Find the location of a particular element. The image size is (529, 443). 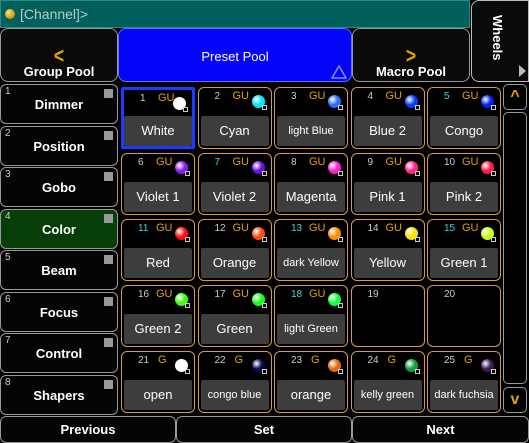

preset-pool-button: Preset Pool is located at coordinates (235, 55).